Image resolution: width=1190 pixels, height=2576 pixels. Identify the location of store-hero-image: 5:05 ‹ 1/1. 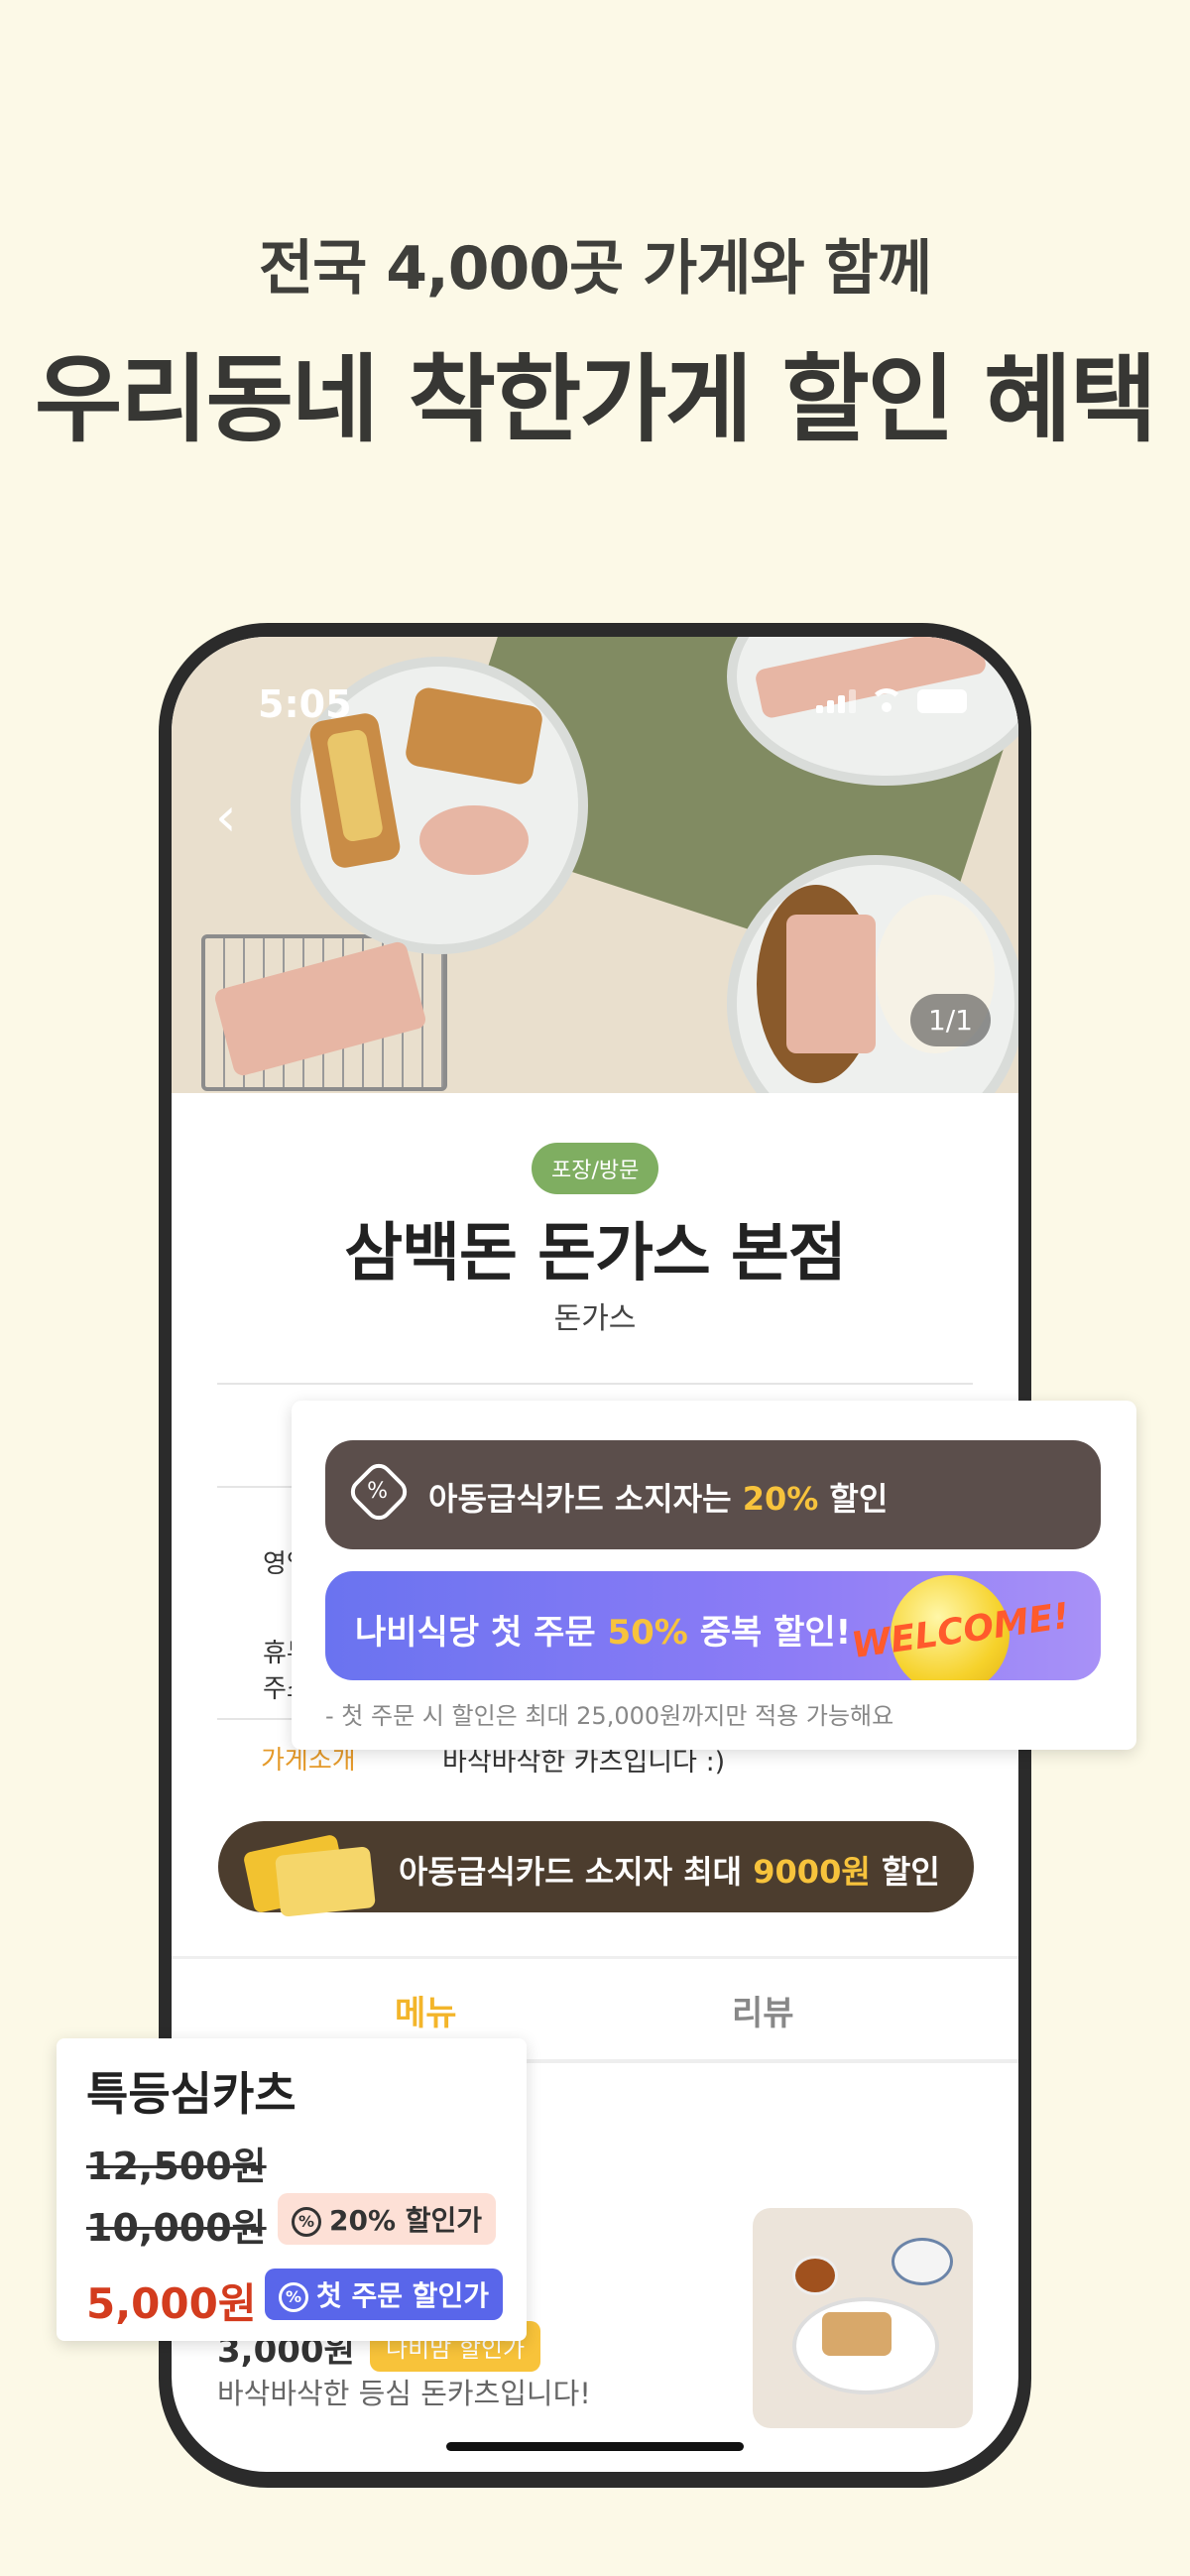
(595, 865).